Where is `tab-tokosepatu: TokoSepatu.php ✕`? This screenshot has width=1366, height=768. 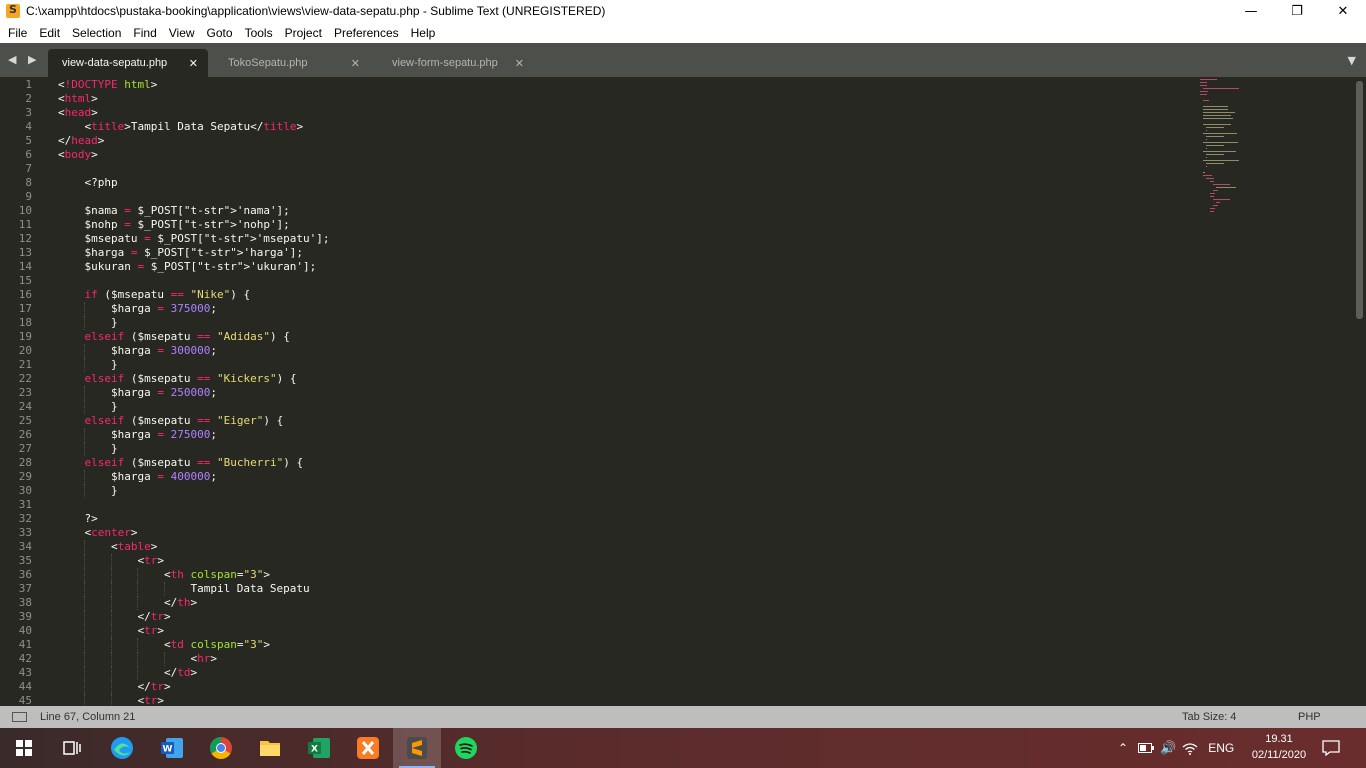 tab-tokosepatu: TokoSepatu.php ✕ is located at coordinates (292, 63).